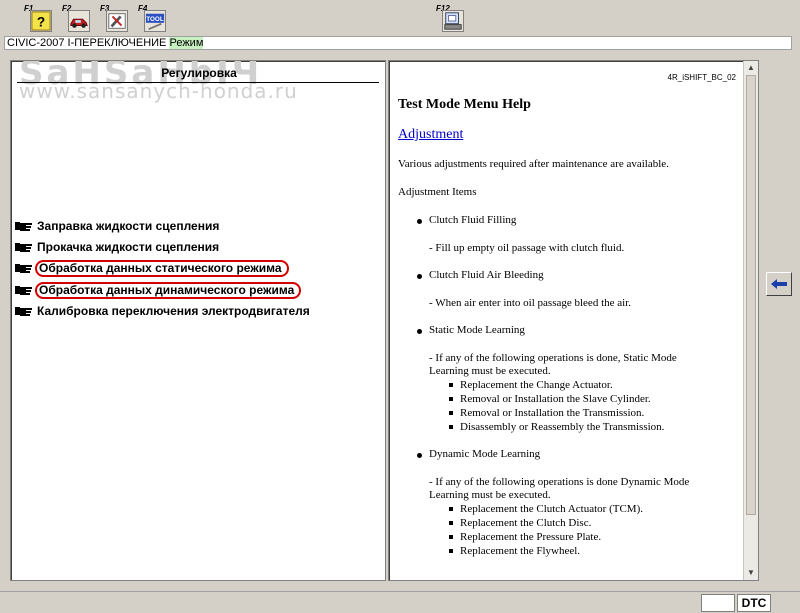  What do you see at coordinates (400, 602) in the screenshot?
I see `status-bar: DTC` at bounding box center [400, 602].